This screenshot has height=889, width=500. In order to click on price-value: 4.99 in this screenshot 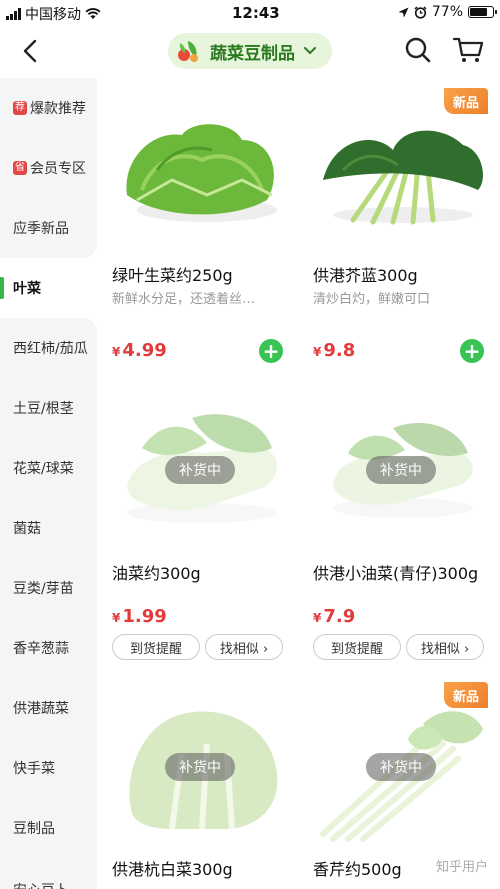, I will do `click(144, 350)`.